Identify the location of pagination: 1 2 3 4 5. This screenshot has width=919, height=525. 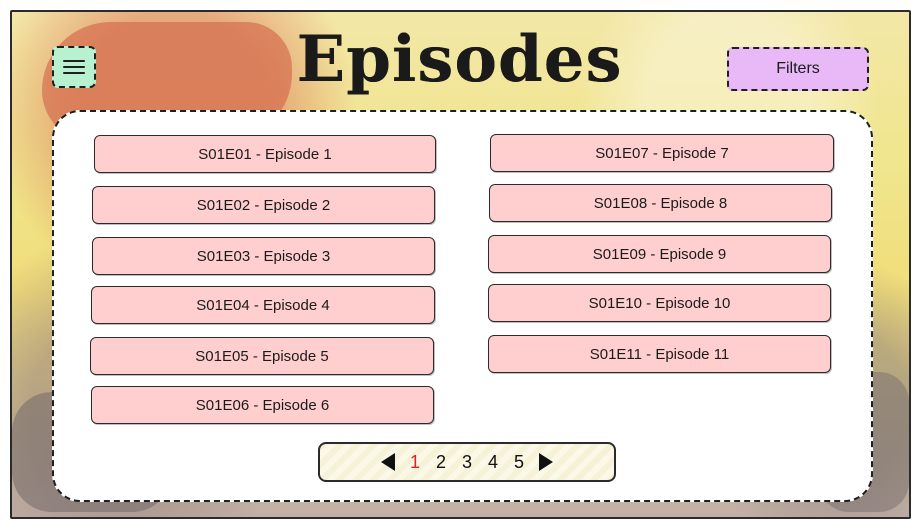
(467, 462).